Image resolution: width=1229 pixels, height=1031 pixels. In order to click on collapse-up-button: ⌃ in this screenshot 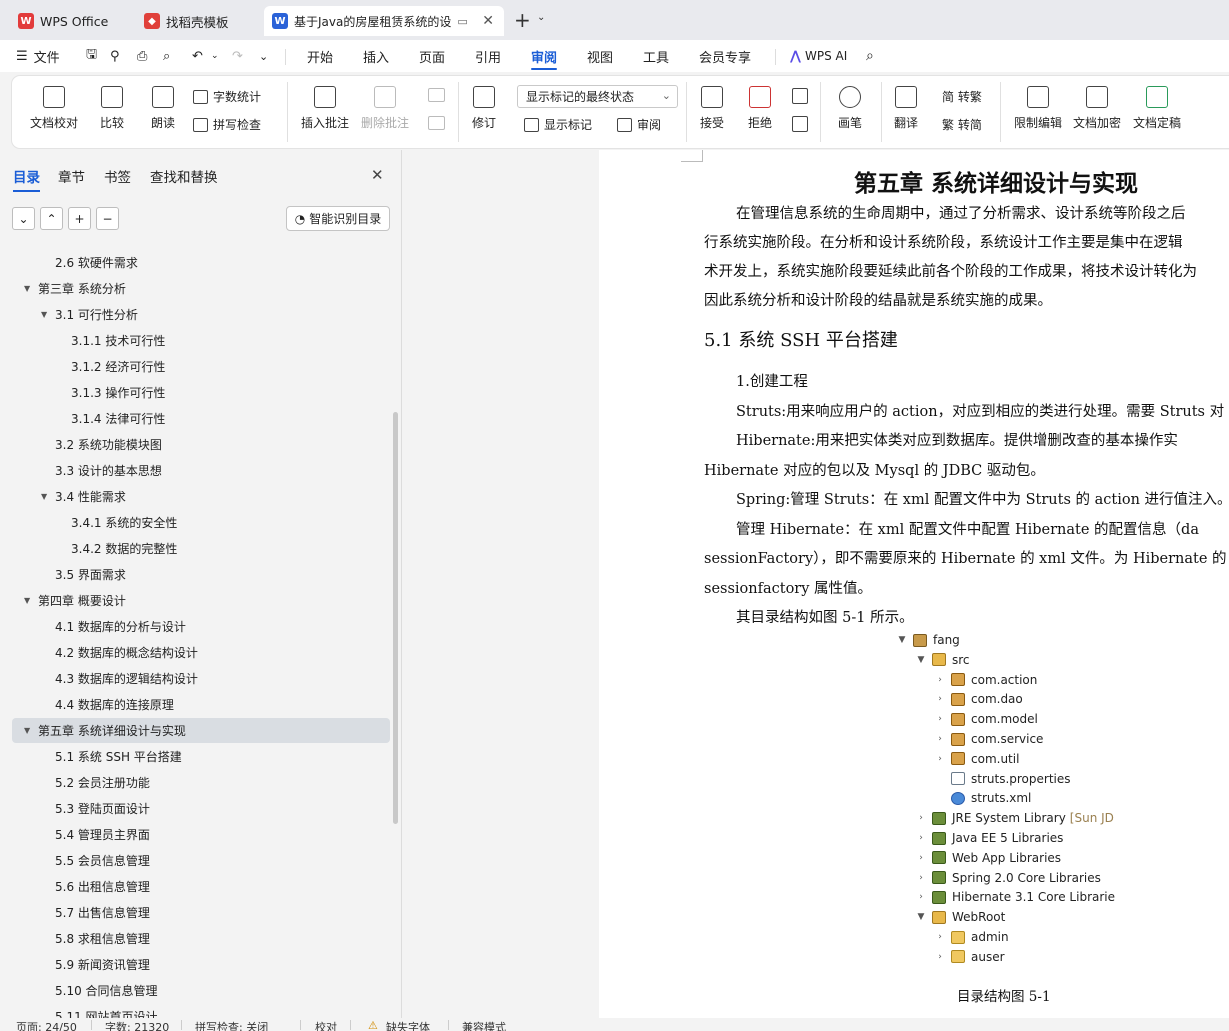, I will do `click(51, 218)`.